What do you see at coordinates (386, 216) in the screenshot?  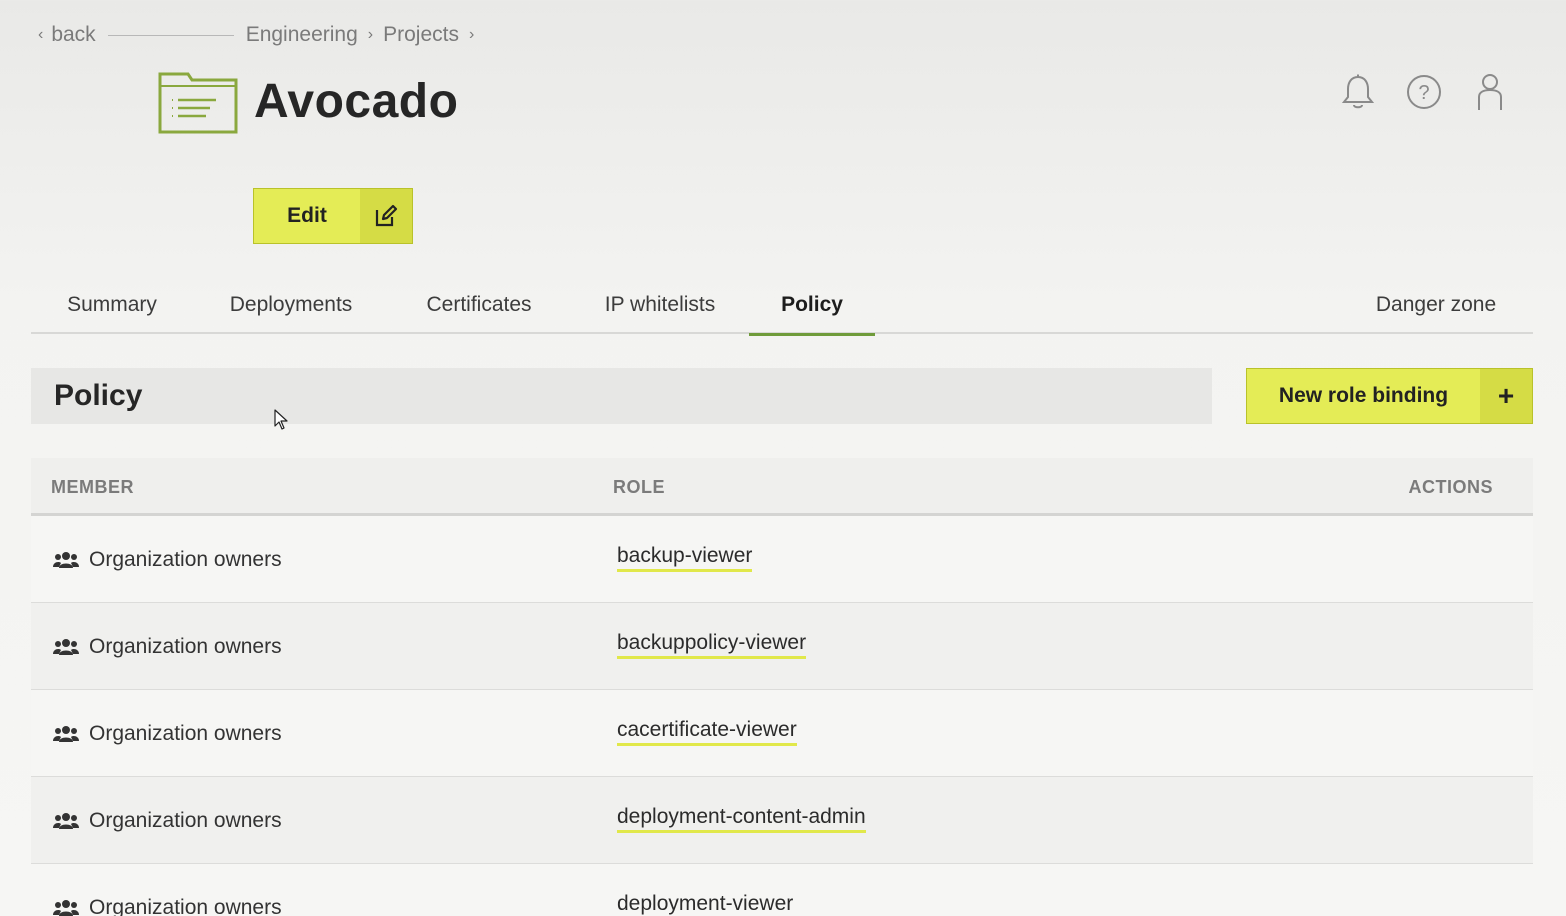 I see `edit-icon` at bounding box center [386, 216].